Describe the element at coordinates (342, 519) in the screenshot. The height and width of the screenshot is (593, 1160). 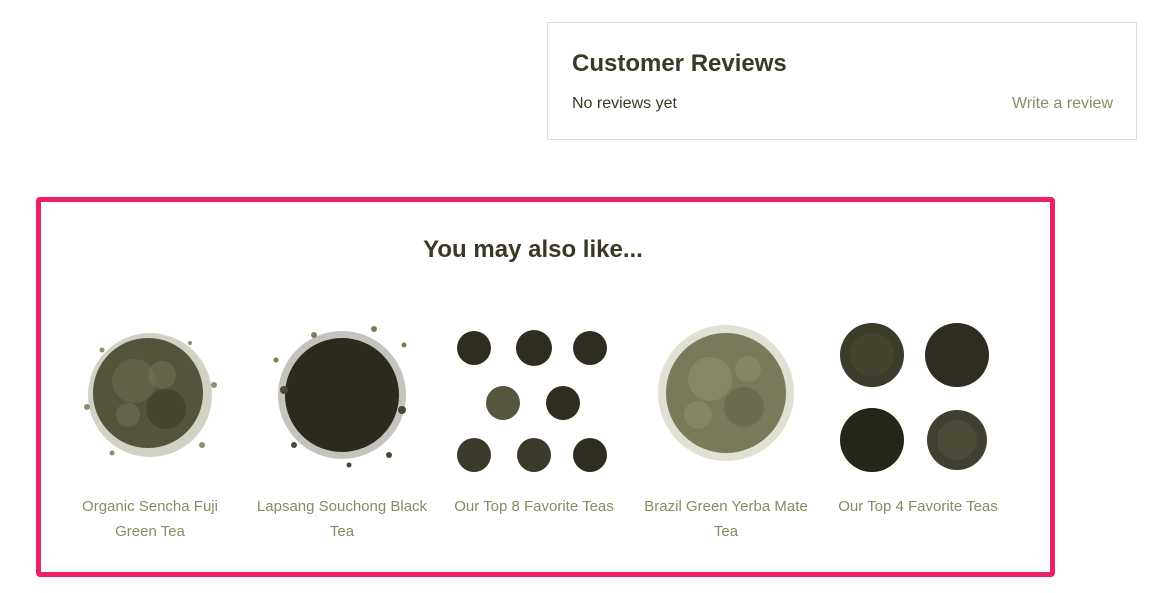
I see `product-name: Lapsang Souchong Black Tea` at that location.